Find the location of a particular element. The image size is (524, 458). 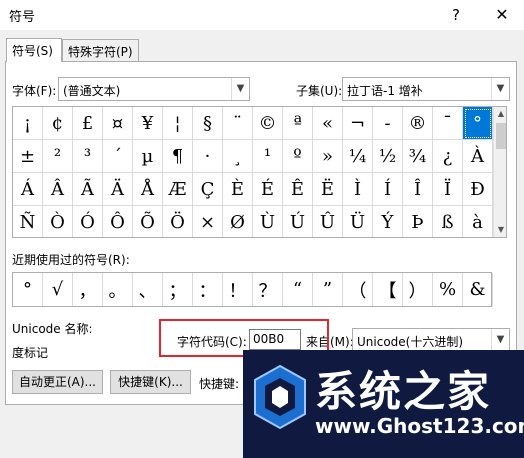

symbol-cell: Å is located at coordinates (148, 189).